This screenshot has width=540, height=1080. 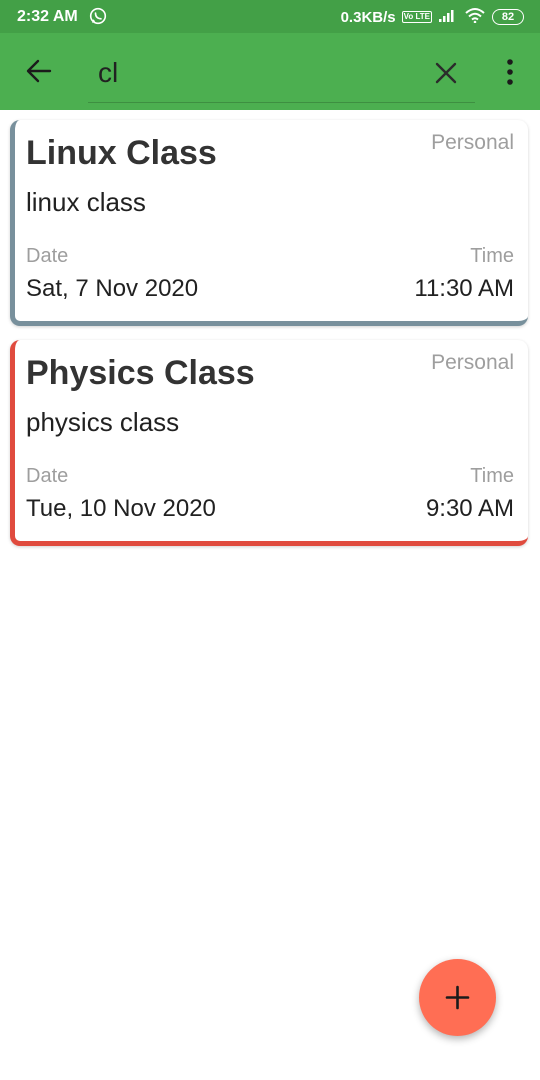 I want to click on back-button, so click(x=39, y=71).